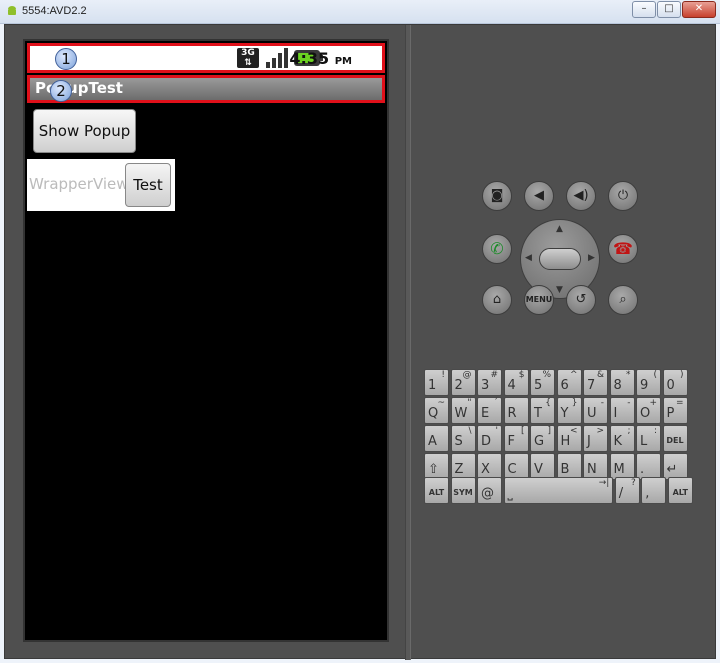 The image size is (720, 663). Describe the element at coordinates (510, 493) in the screenshot. I see `key-label: ⎵` at that location.